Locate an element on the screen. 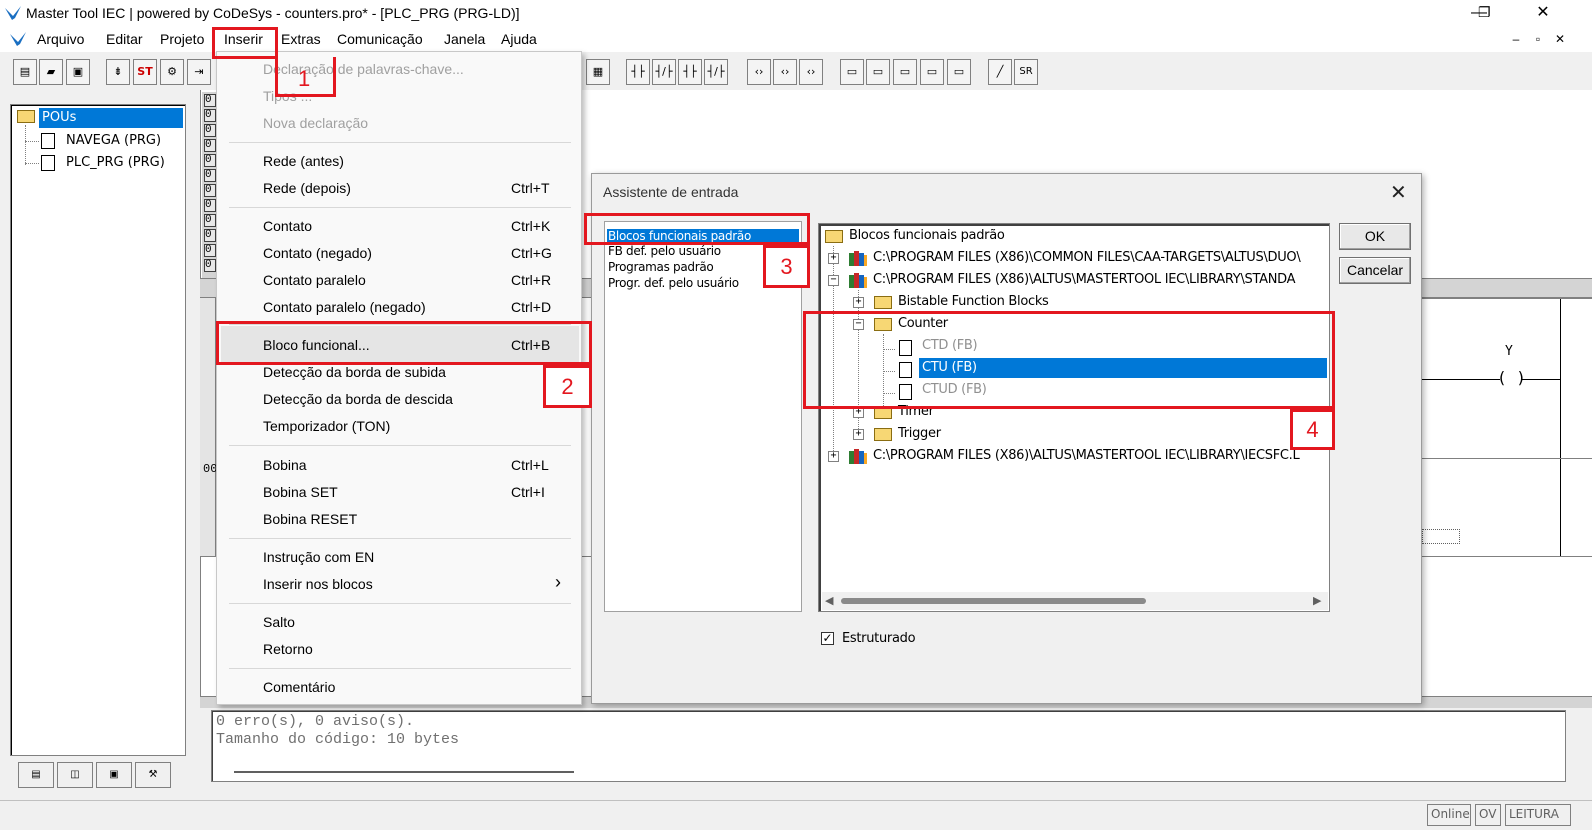  folder-icon is located at coordinates (883, 302).